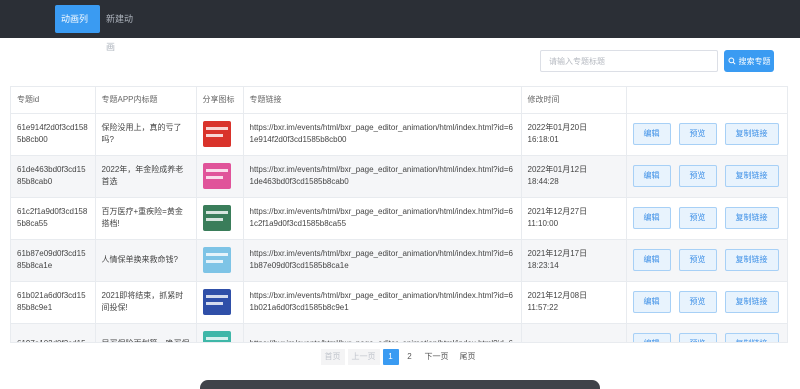  Describe the element at coordinates (53, 302) in the screenshot. I see `row-id: 61b021a6d0f3cd1585b8c9e1` at that location.